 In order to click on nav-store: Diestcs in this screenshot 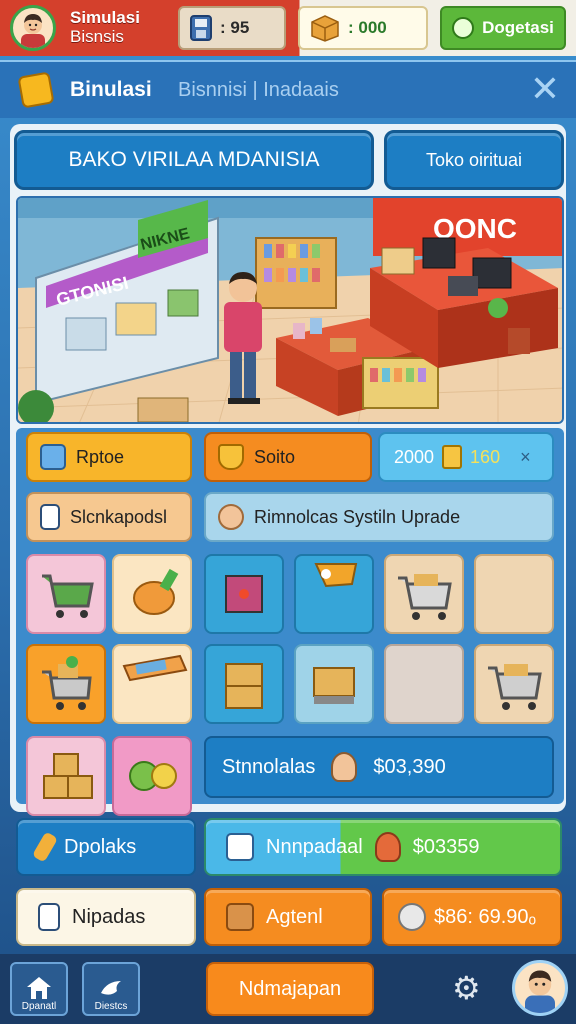, I will do `click(111, 989)`.